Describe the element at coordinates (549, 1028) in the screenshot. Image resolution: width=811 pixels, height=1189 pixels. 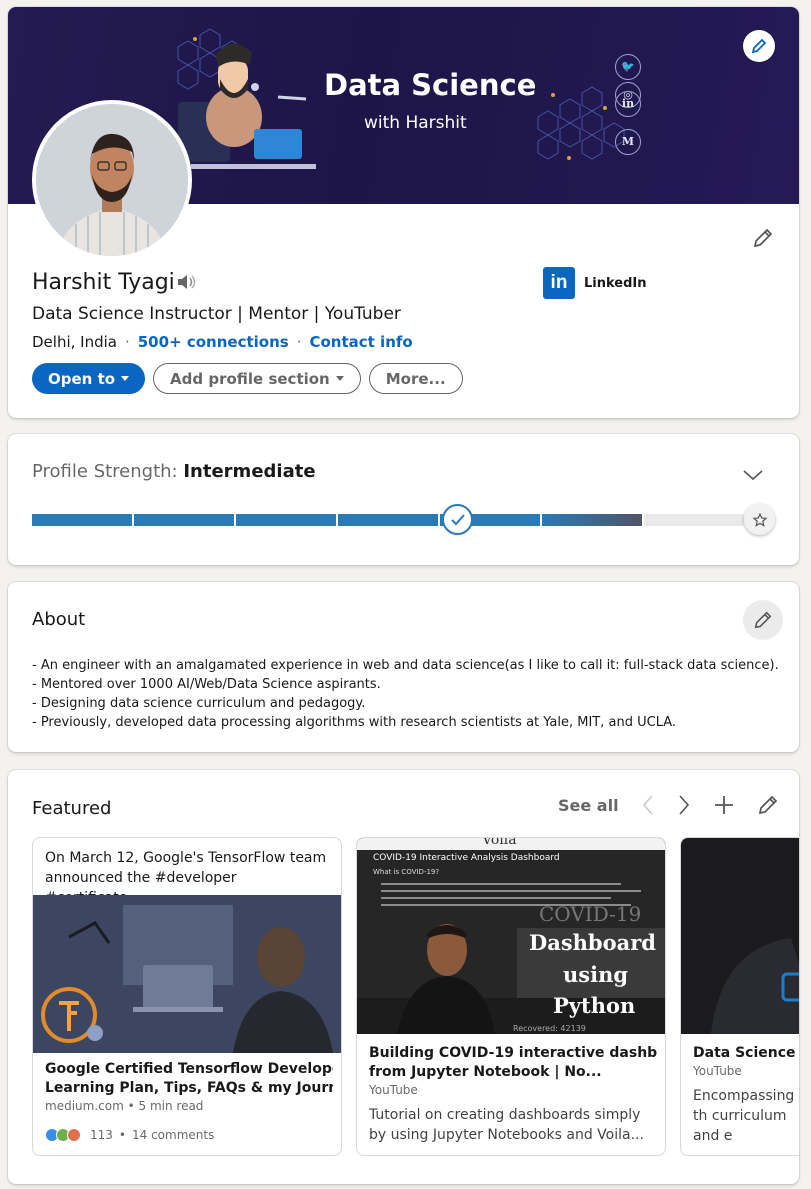
I see `thumb-stat: Recovered: 42139` at that location.